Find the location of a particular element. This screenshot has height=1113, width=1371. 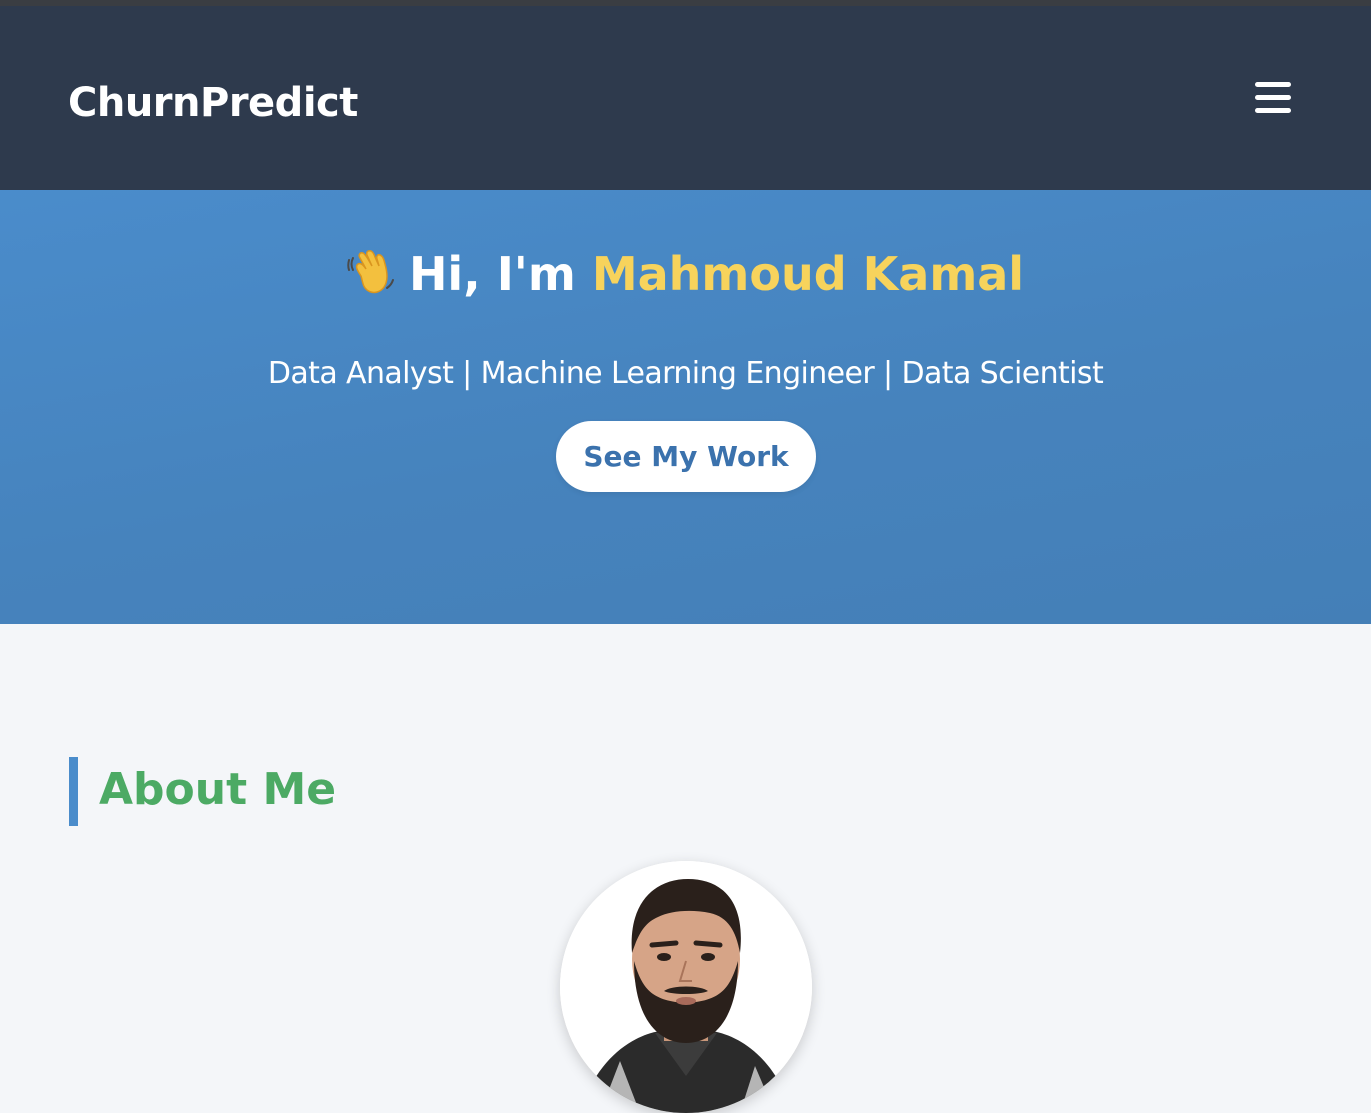

greeting-text: Hi, I'm is located at coordinates (500, 274).